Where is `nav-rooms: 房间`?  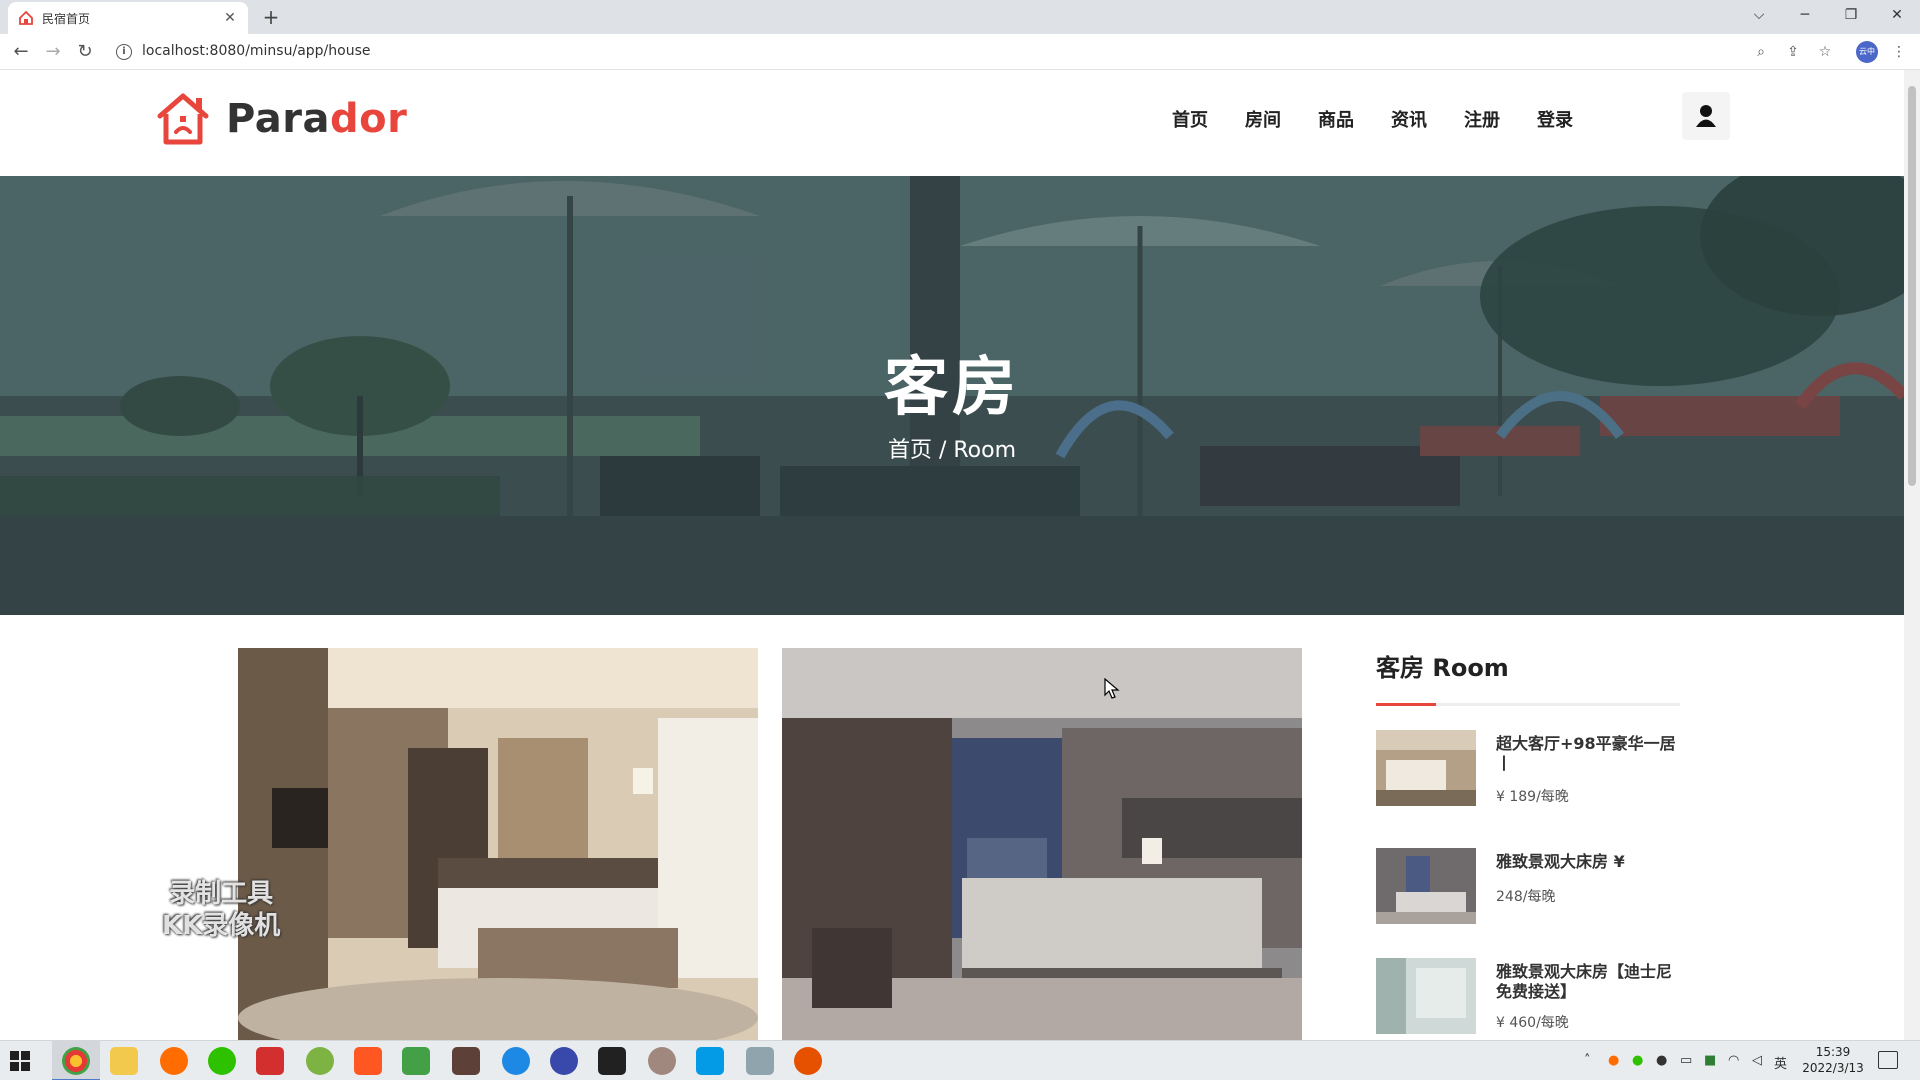
nav-rooms: 房间 is located at coordinates (1263, 119).